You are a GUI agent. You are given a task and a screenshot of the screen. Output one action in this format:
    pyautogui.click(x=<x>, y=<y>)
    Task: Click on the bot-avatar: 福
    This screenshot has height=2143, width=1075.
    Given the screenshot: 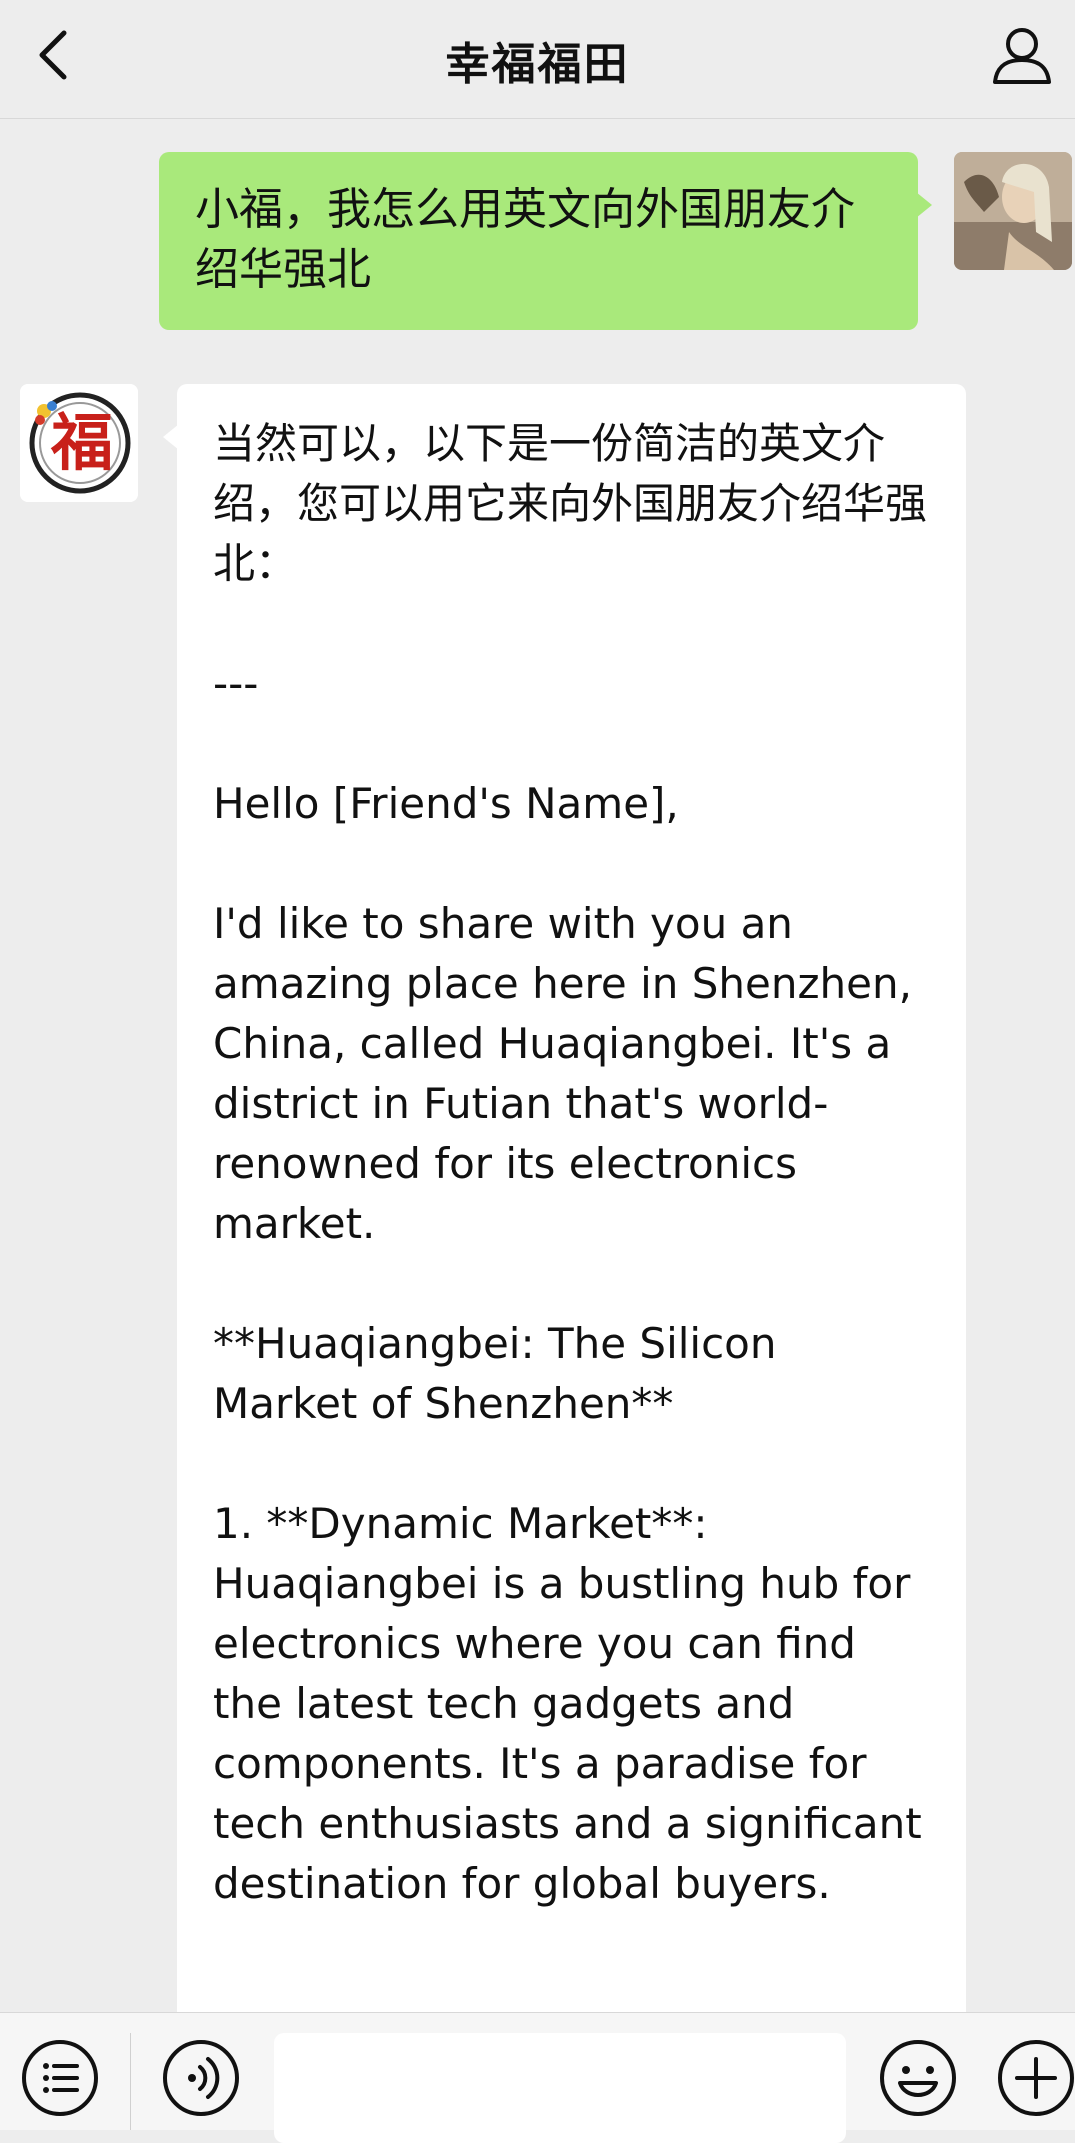 What is the action you would take?
    pyautogui.click(x=79, y=443)
    